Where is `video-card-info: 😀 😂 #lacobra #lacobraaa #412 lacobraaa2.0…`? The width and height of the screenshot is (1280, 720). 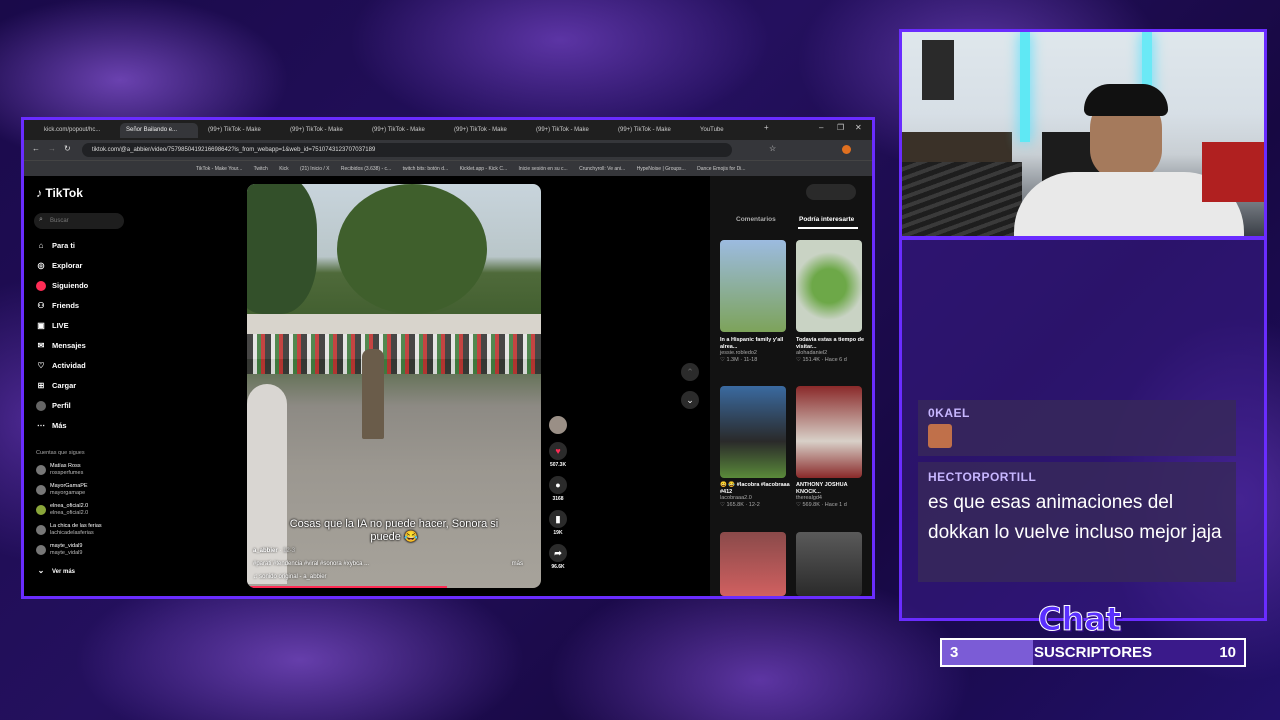 video-card-info: 😀 😂 #lacobra #lacobraaa #412 lacobraaa2.0… is located at coordinates (755, 495).